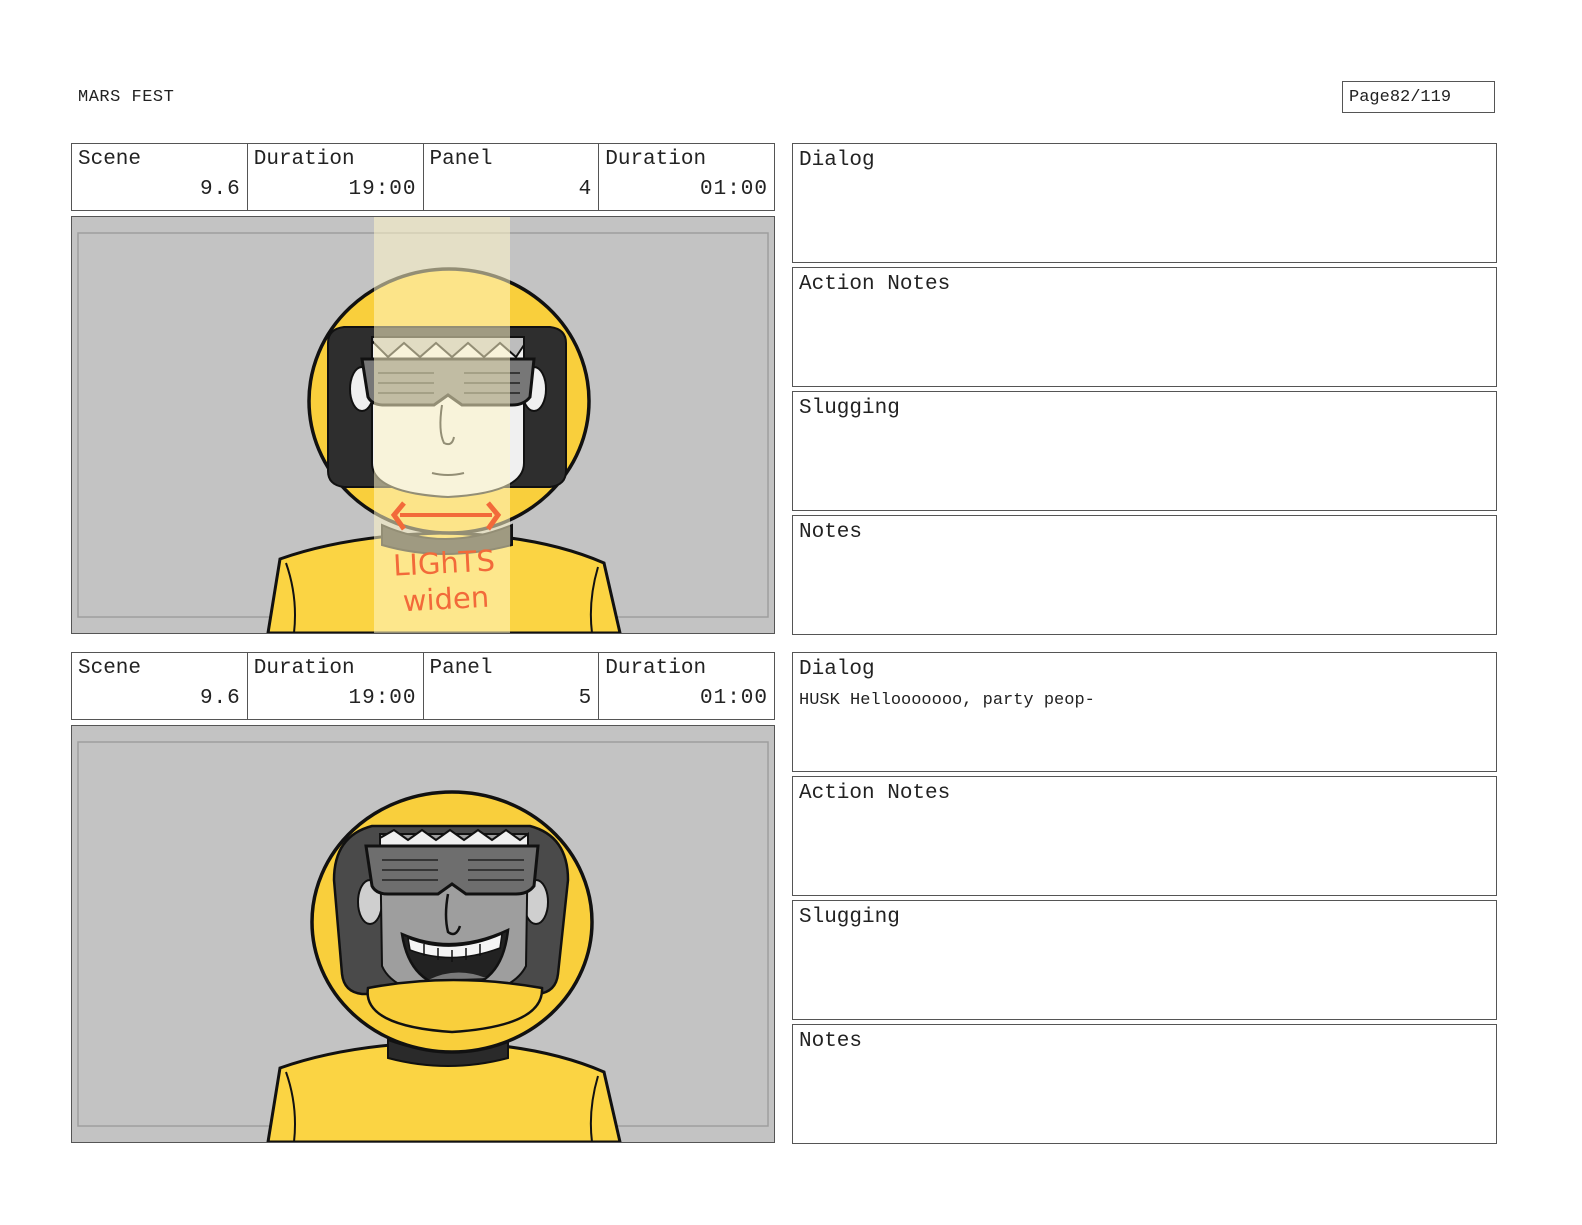 The height and width of the screenshot is (1225, 1582). I want to click on page-number: 82/119, so click(1420, 97).